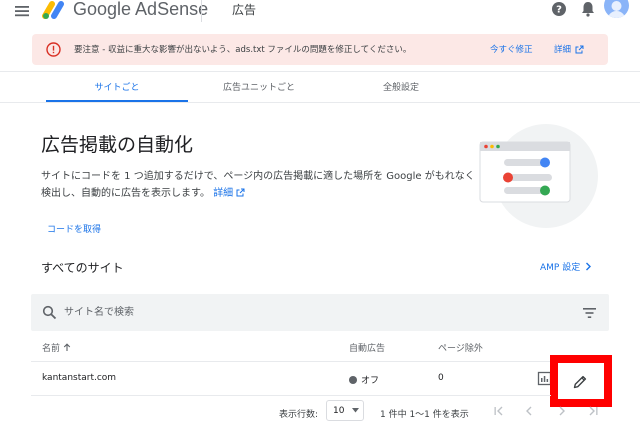 The height and width of the screenshot is (447, 640). Describe the element at coordinates (244, 10) in the screenshot. I see `page-title: 広告` at that location.